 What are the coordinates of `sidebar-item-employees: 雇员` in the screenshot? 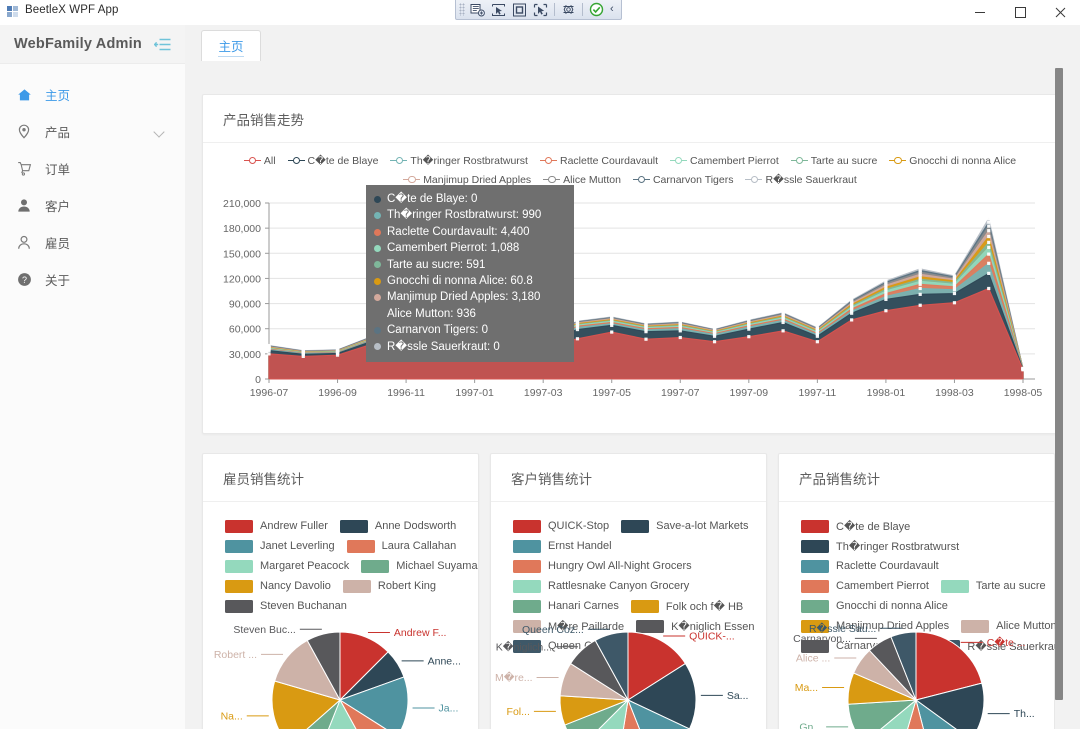 It's located at (92, 242).